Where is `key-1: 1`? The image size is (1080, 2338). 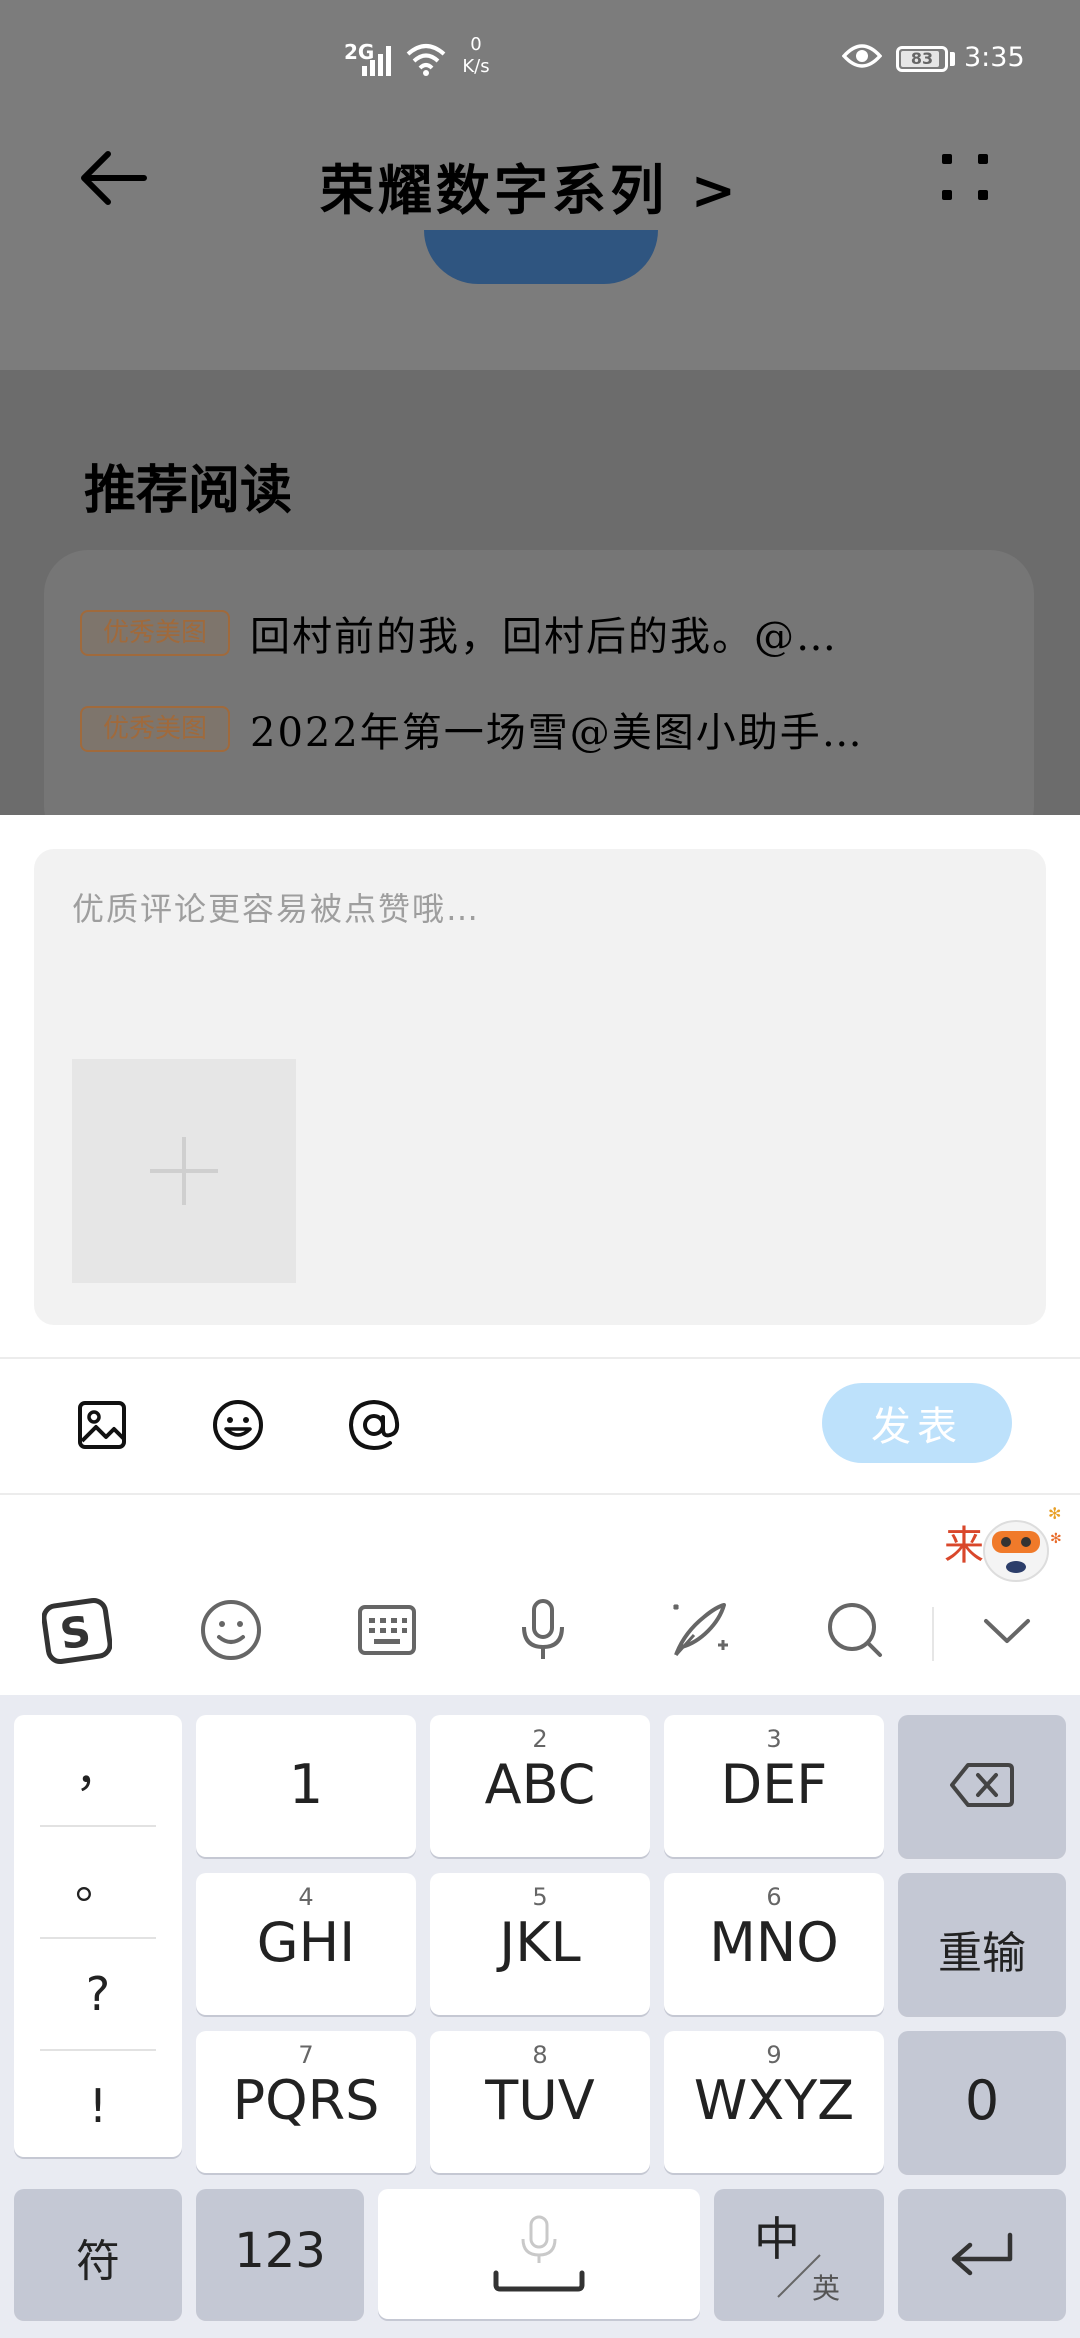 key-1: 1 is located at coordinates (306, 1786).